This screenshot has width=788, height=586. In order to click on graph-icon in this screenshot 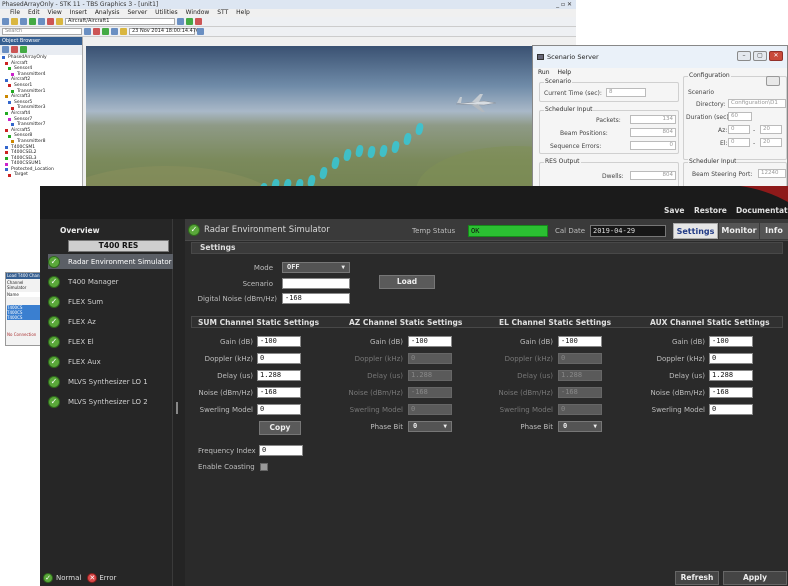, I will do `click(50, 21)`.